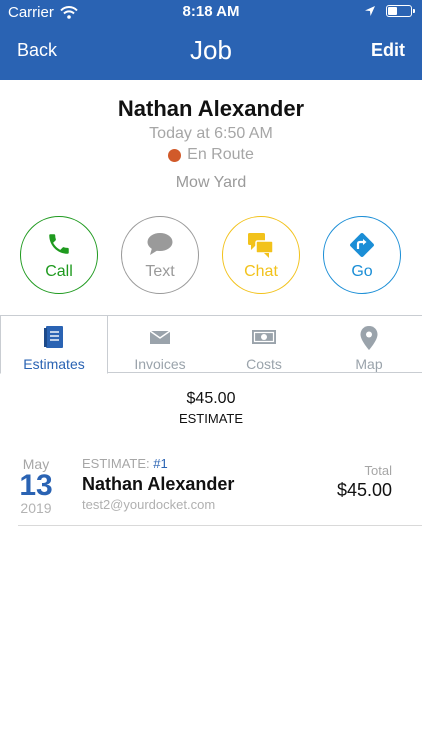 The width and height of the screenshot is (422, 750). What do you see at coordinates (400, 11) in the screenshot?
I see `battery-icon` at bounding box center [400, 11].